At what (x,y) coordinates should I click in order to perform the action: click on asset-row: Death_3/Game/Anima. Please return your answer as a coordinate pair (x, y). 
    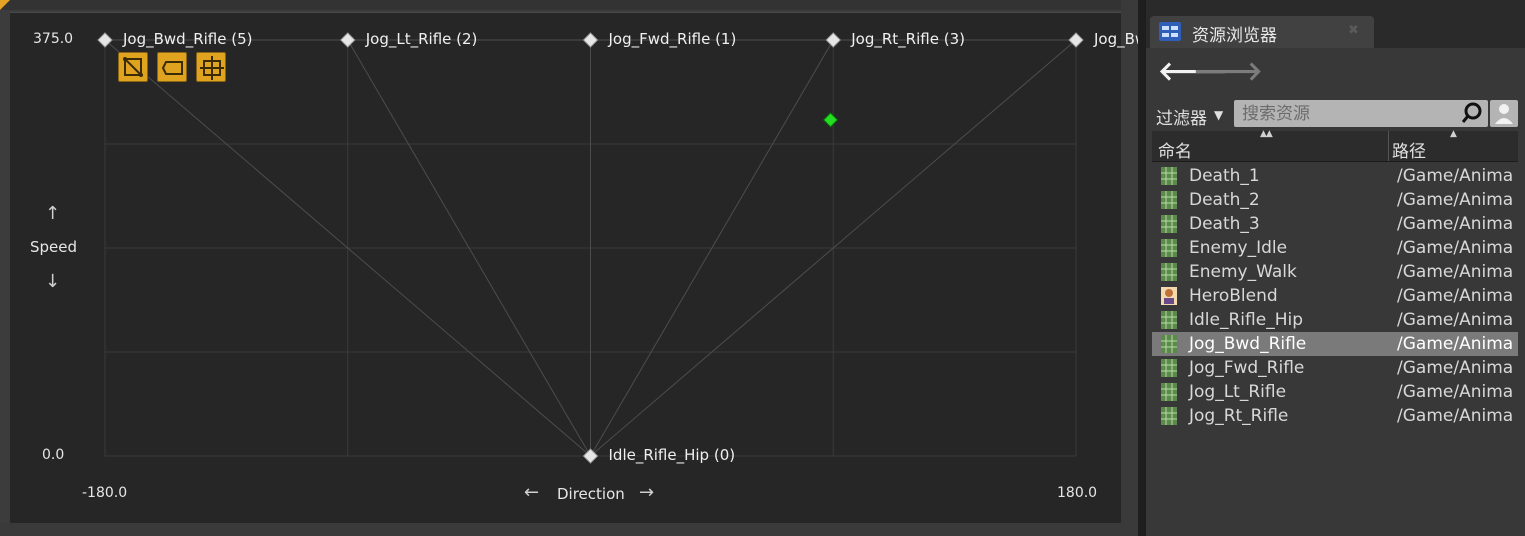
    Looking at the image, I should click on (1335, 224).